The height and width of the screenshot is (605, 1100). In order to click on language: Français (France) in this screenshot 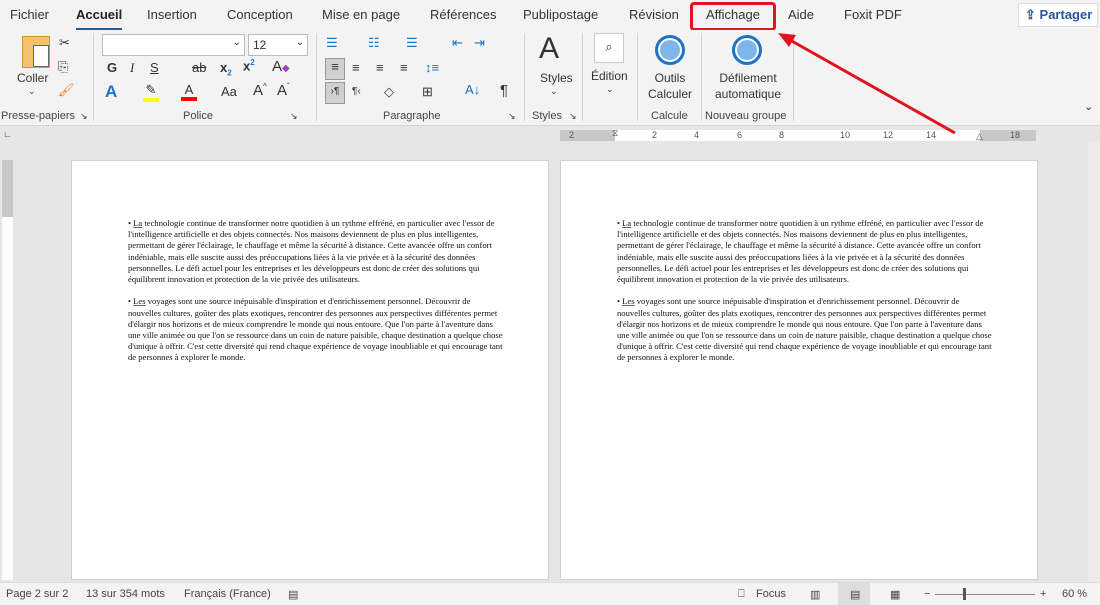, I will do `click(227, 594)`.